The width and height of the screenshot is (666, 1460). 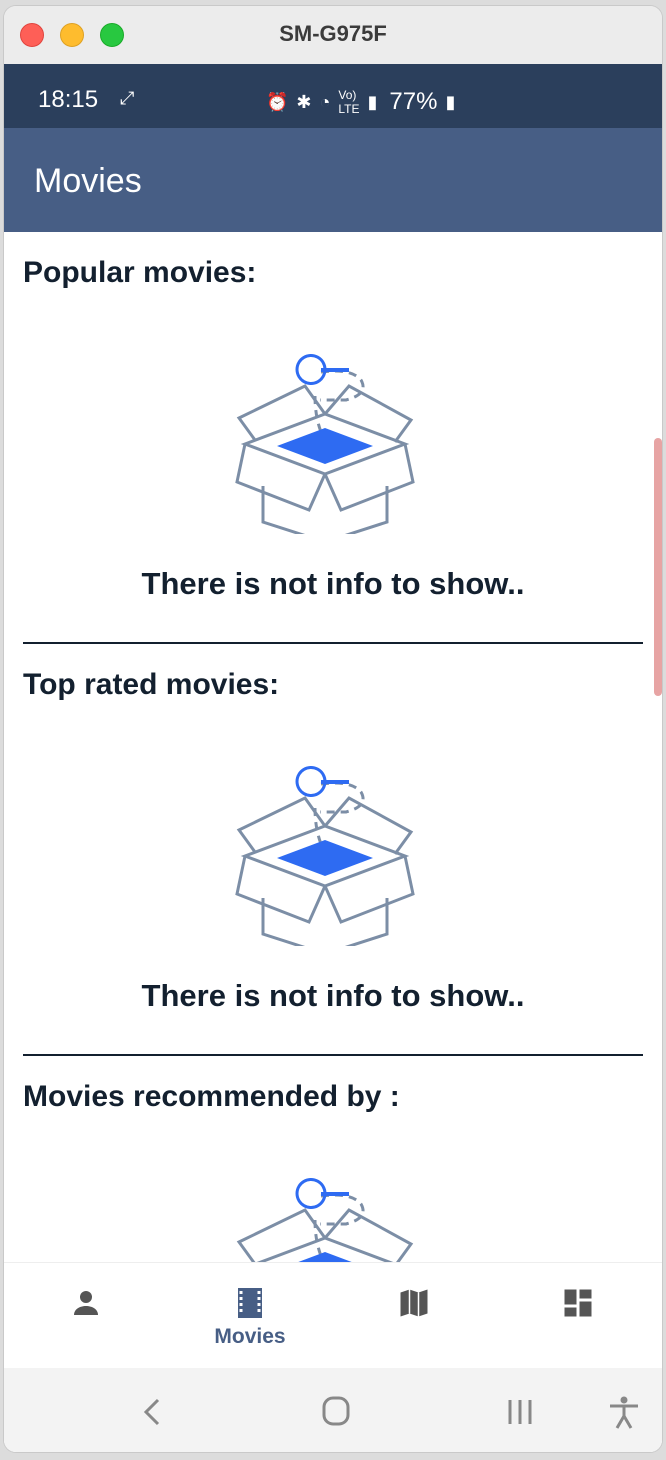 What do you see at coordinates (250, 1336) in the screenshot?
I see `nav-movies-label: Movies` at bounding box center [250, 1336].